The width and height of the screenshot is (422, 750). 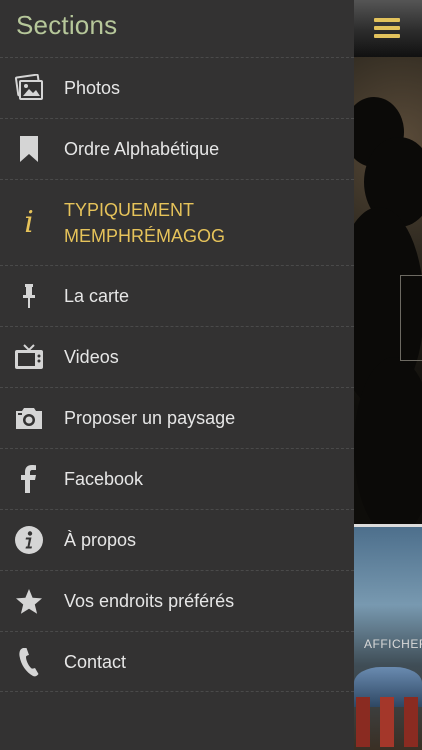 I want to click on camera-icon, so click(x=29, y=418).